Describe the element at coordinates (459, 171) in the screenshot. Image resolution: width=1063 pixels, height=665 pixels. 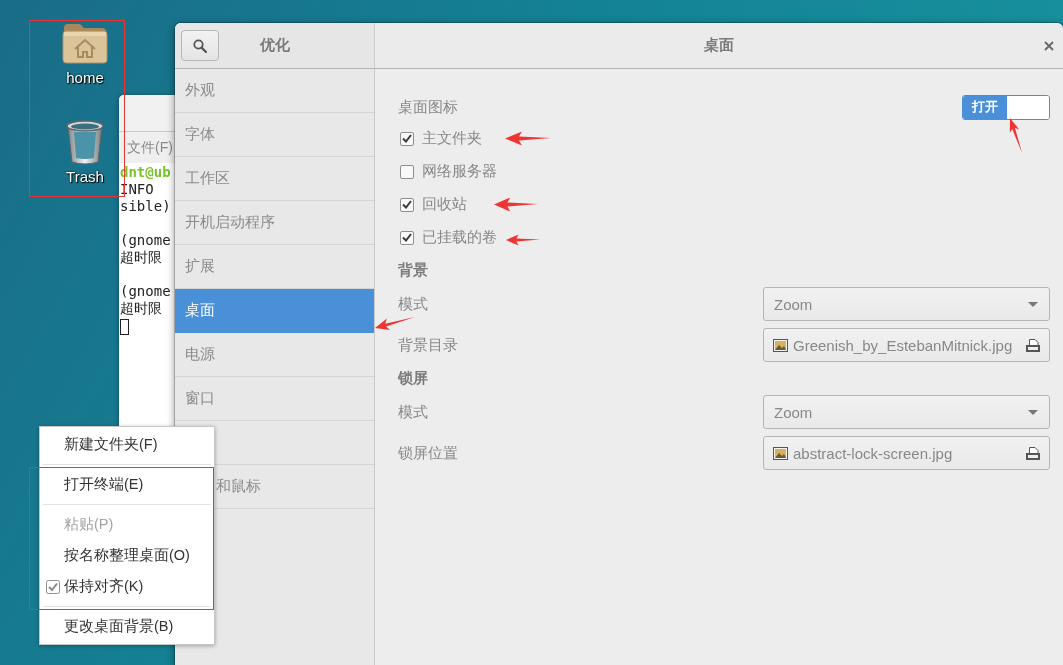
I see `checkbox-label: 网络服务器` at that location.